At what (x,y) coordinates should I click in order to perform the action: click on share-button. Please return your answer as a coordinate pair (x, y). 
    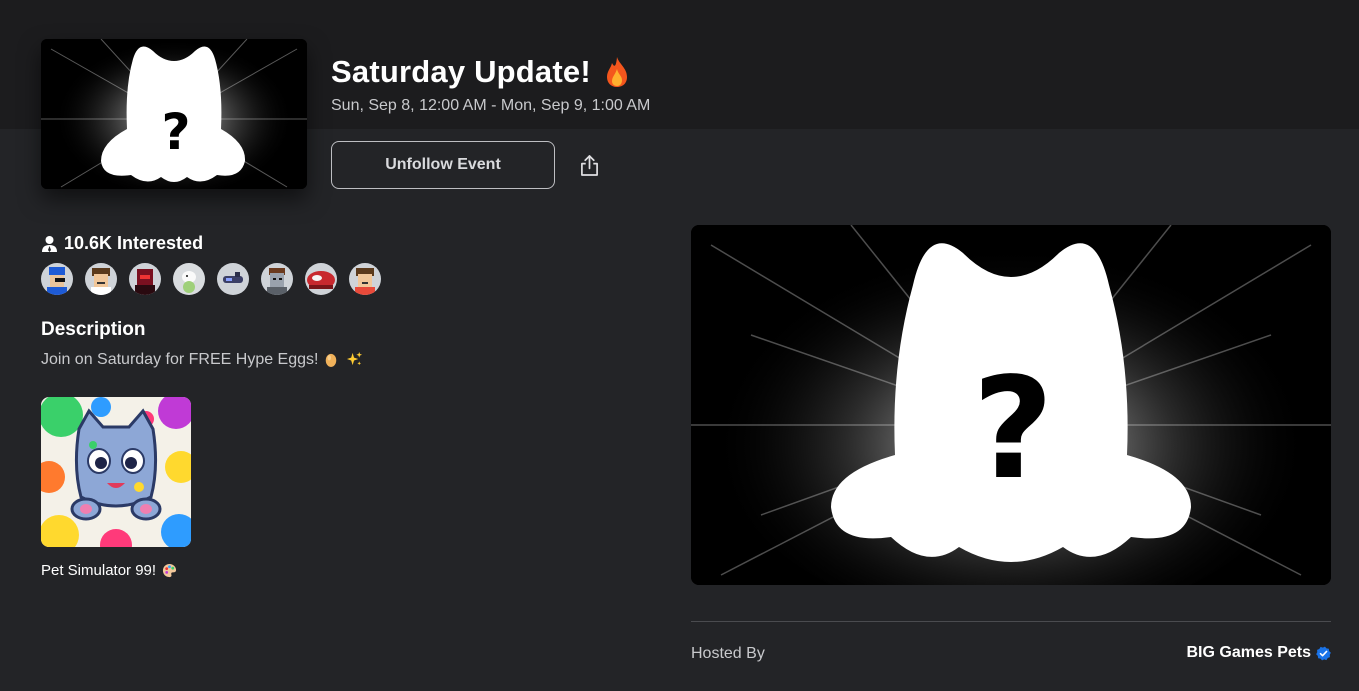
    Looking at the image, I should click on (589, 165).